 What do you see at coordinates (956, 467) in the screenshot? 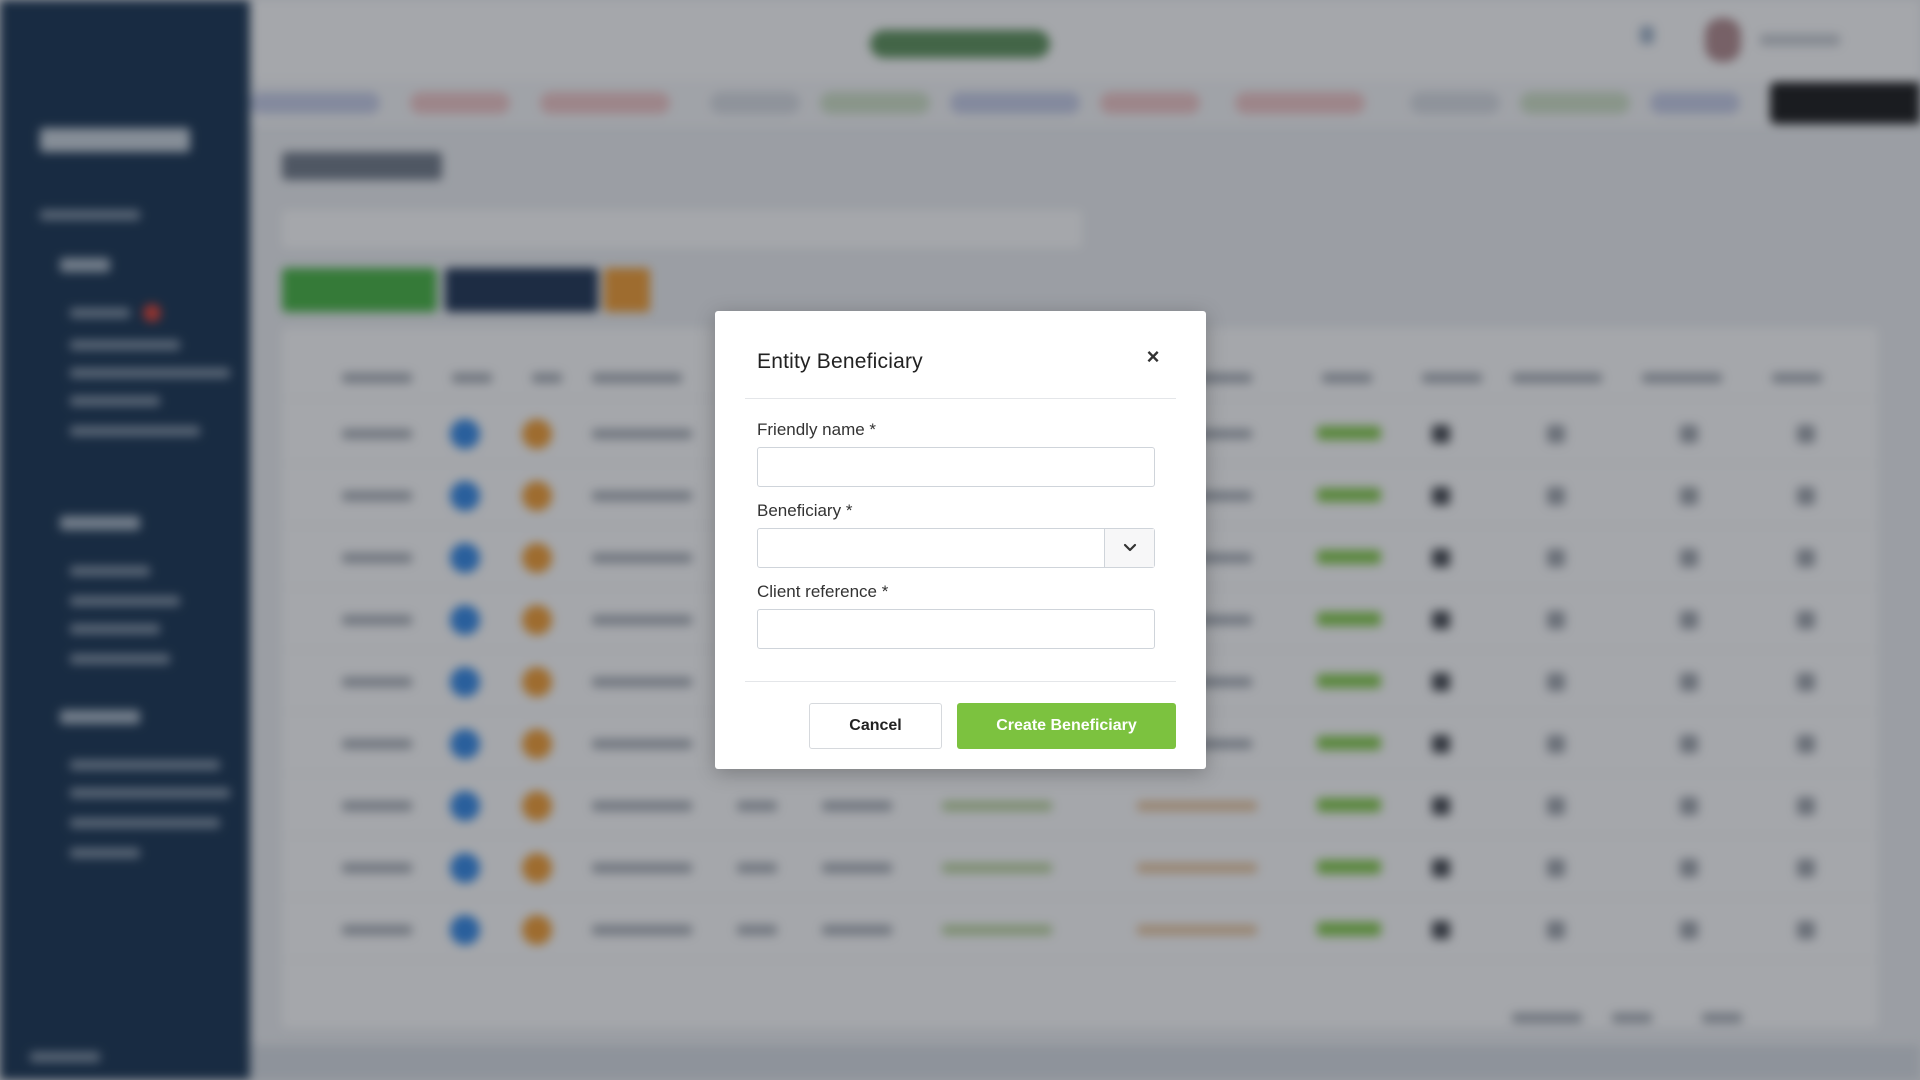
I see `friendly-name-field` at bounding box center [956, 467].